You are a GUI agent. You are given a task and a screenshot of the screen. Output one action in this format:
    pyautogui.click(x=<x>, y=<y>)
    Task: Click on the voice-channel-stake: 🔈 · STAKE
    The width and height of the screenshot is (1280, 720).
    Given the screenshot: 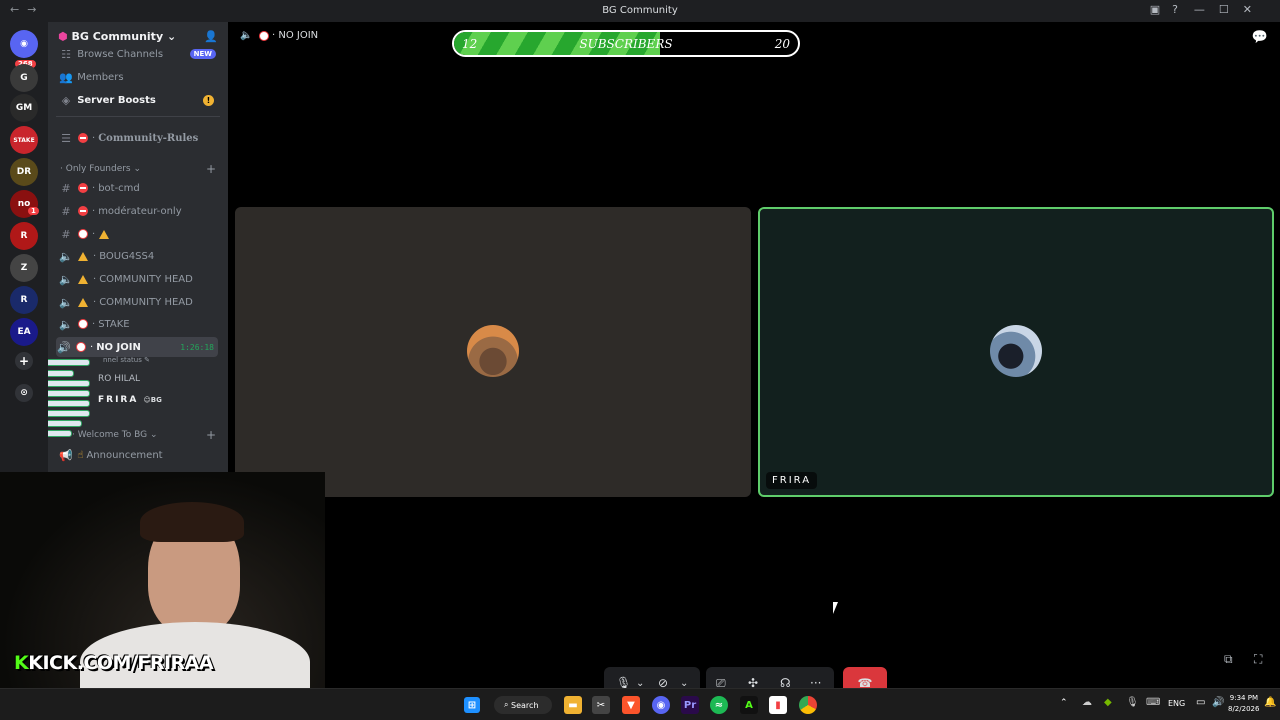 What is the action you would take?
    pyautogui.click(x=142, y=324)
    